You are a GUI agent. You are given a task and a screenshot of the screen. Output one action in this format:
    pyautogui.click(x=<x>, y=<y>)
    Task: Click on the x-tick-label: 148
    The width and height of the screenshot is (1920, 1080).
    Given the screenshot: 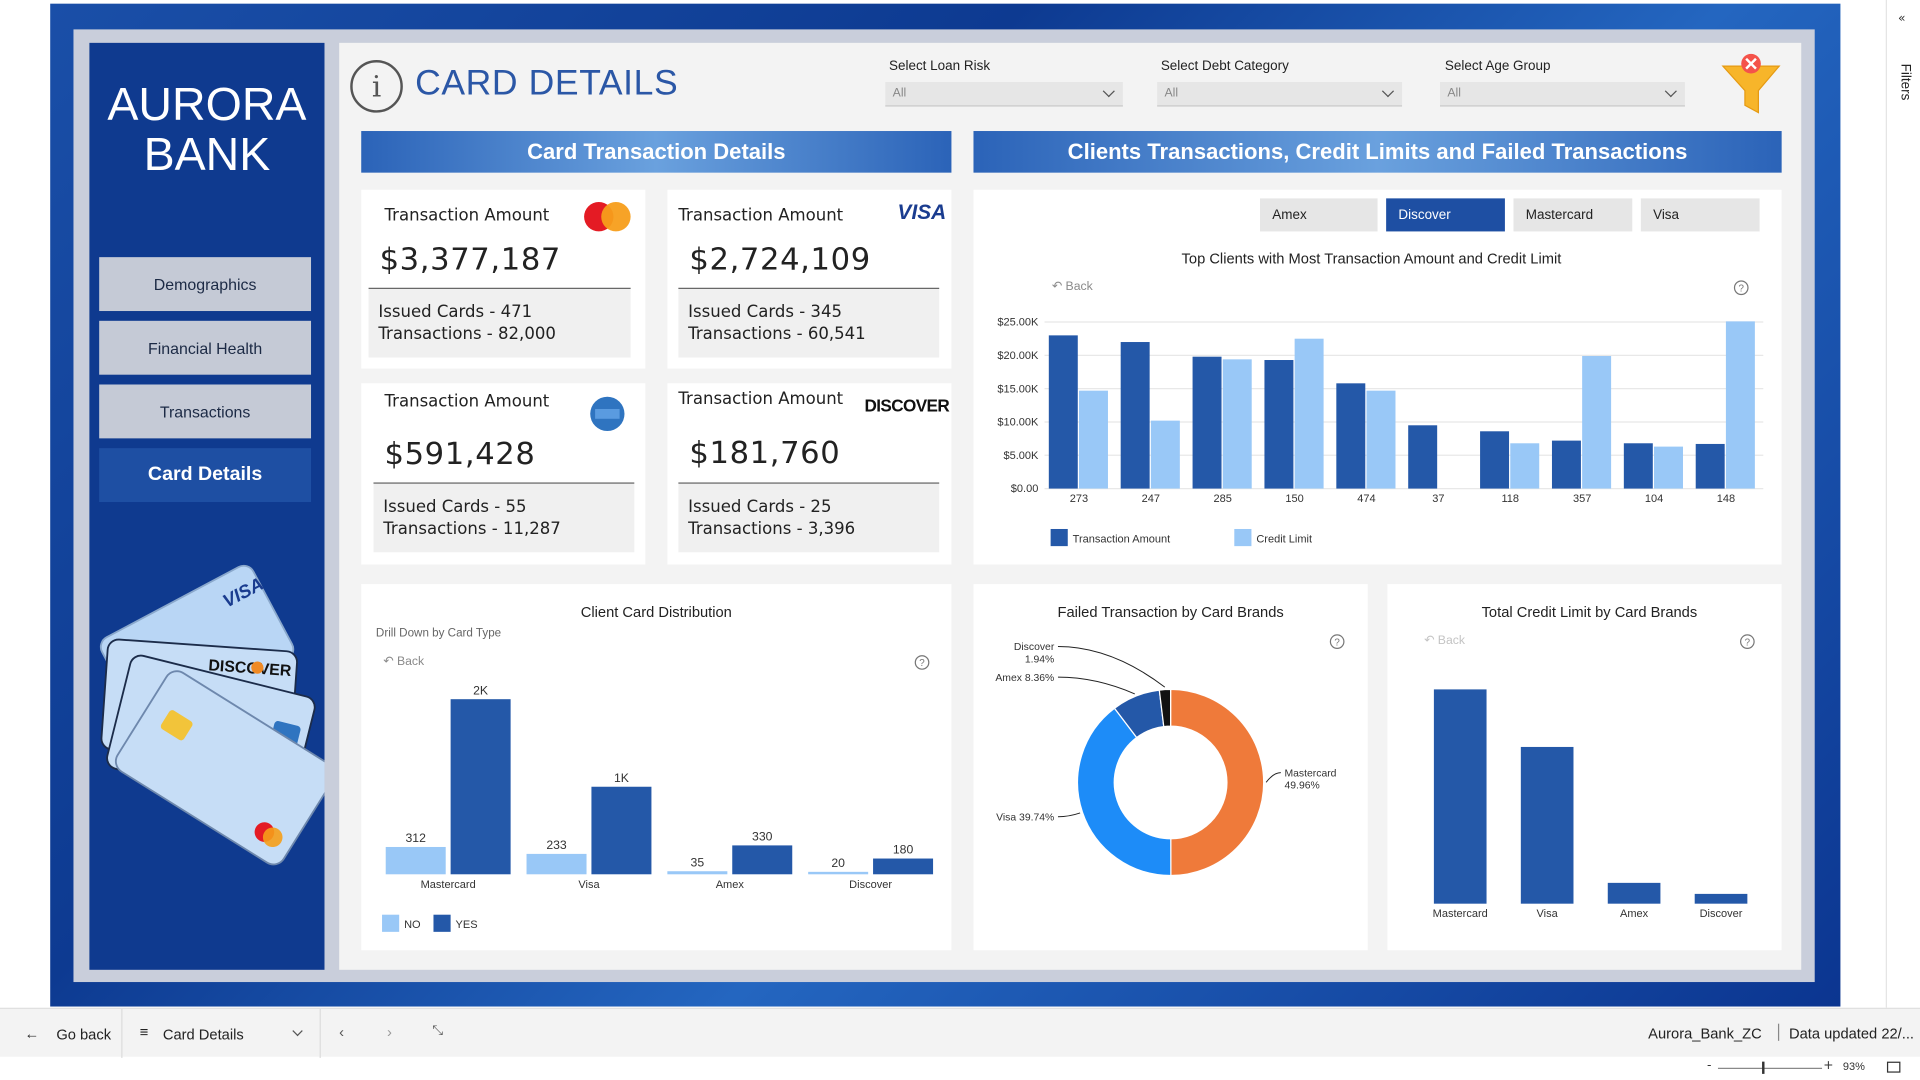 What is the action you would take?
    pyautogui.click(x=1726, y=499)
    